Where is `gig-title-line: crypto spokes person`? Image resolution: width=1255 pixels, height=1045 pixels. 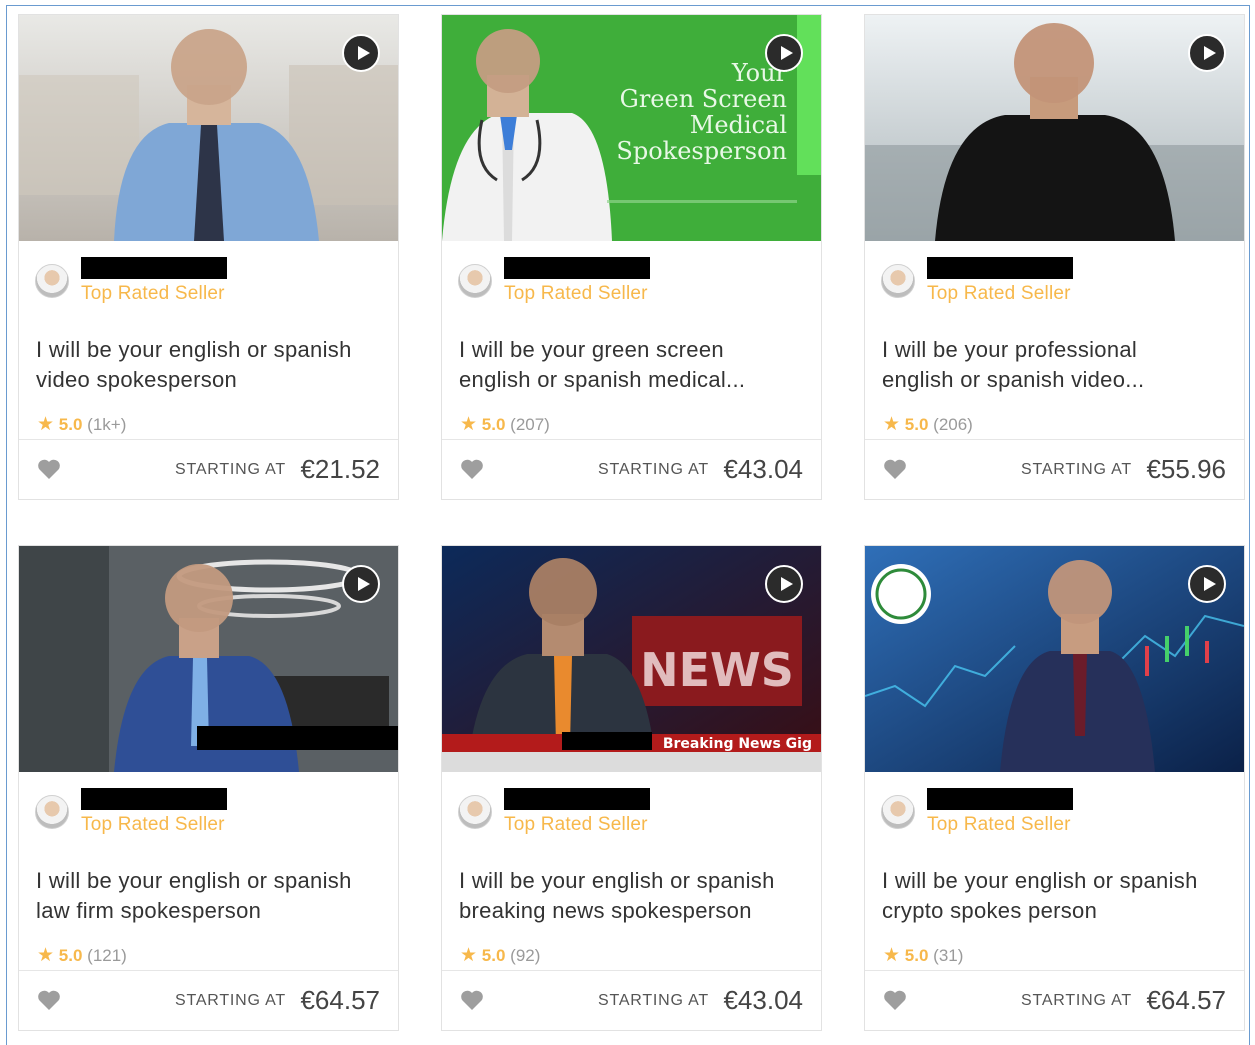 gig-title-line: crypto spokes person is located at coordinates (990, 910).